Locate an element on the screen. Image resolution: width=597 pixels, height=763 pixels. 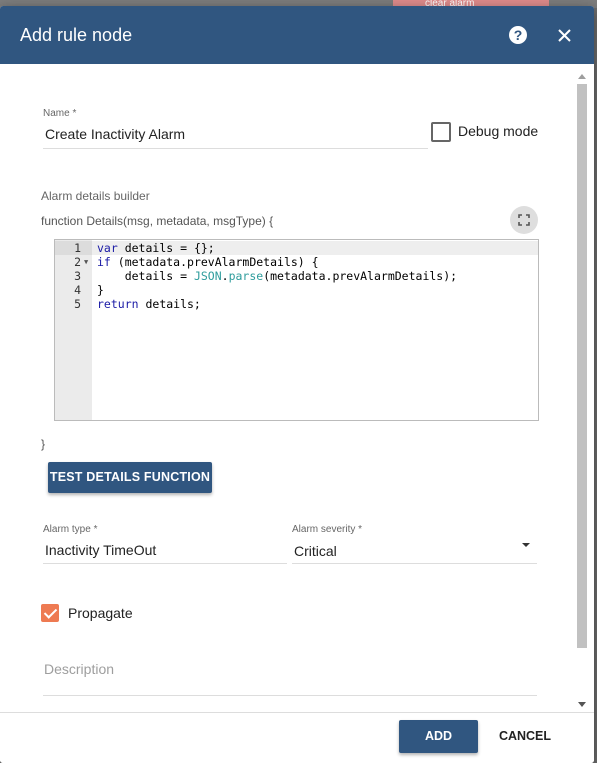
propagate-checkbox is located at coordinates (50, 613).